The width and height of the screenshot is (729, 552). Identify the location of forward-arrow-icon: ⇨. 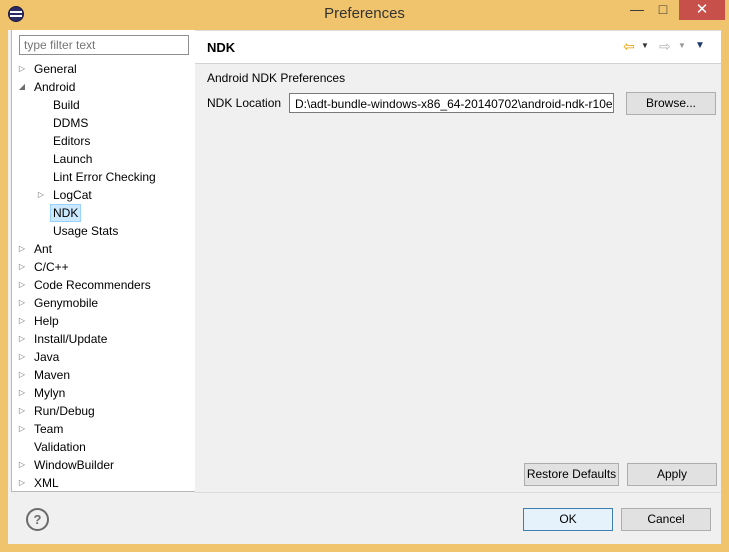
(665, 46).